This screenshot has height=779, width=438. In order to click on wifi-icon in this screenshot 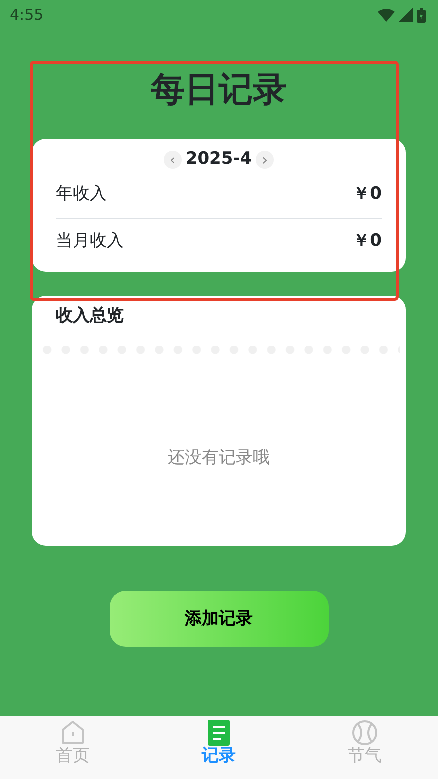, I will do `click(386, 15)`.